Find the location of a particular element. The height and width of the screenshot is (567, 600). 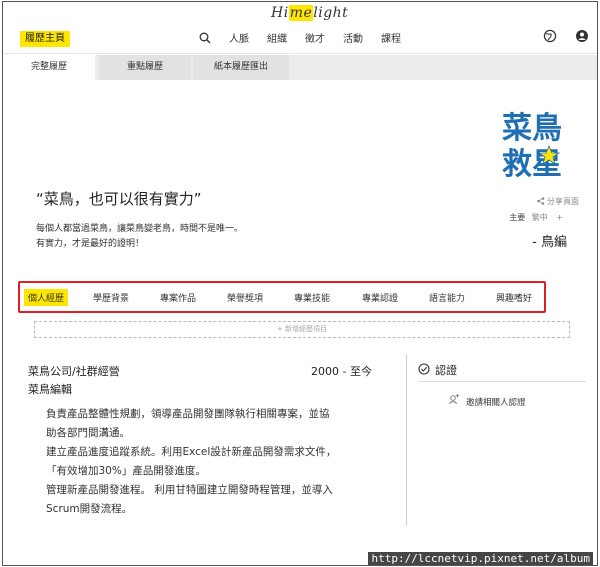

invite-label: 邀請相關人認證 is located at coordinates (496, 403).